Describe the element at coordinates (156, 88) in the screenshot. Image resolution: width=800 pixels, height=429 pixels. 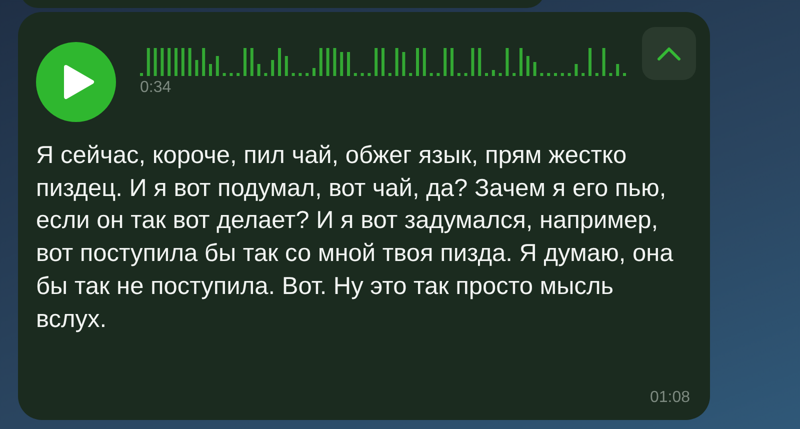
I see `duration-text: 0:34` at that location.